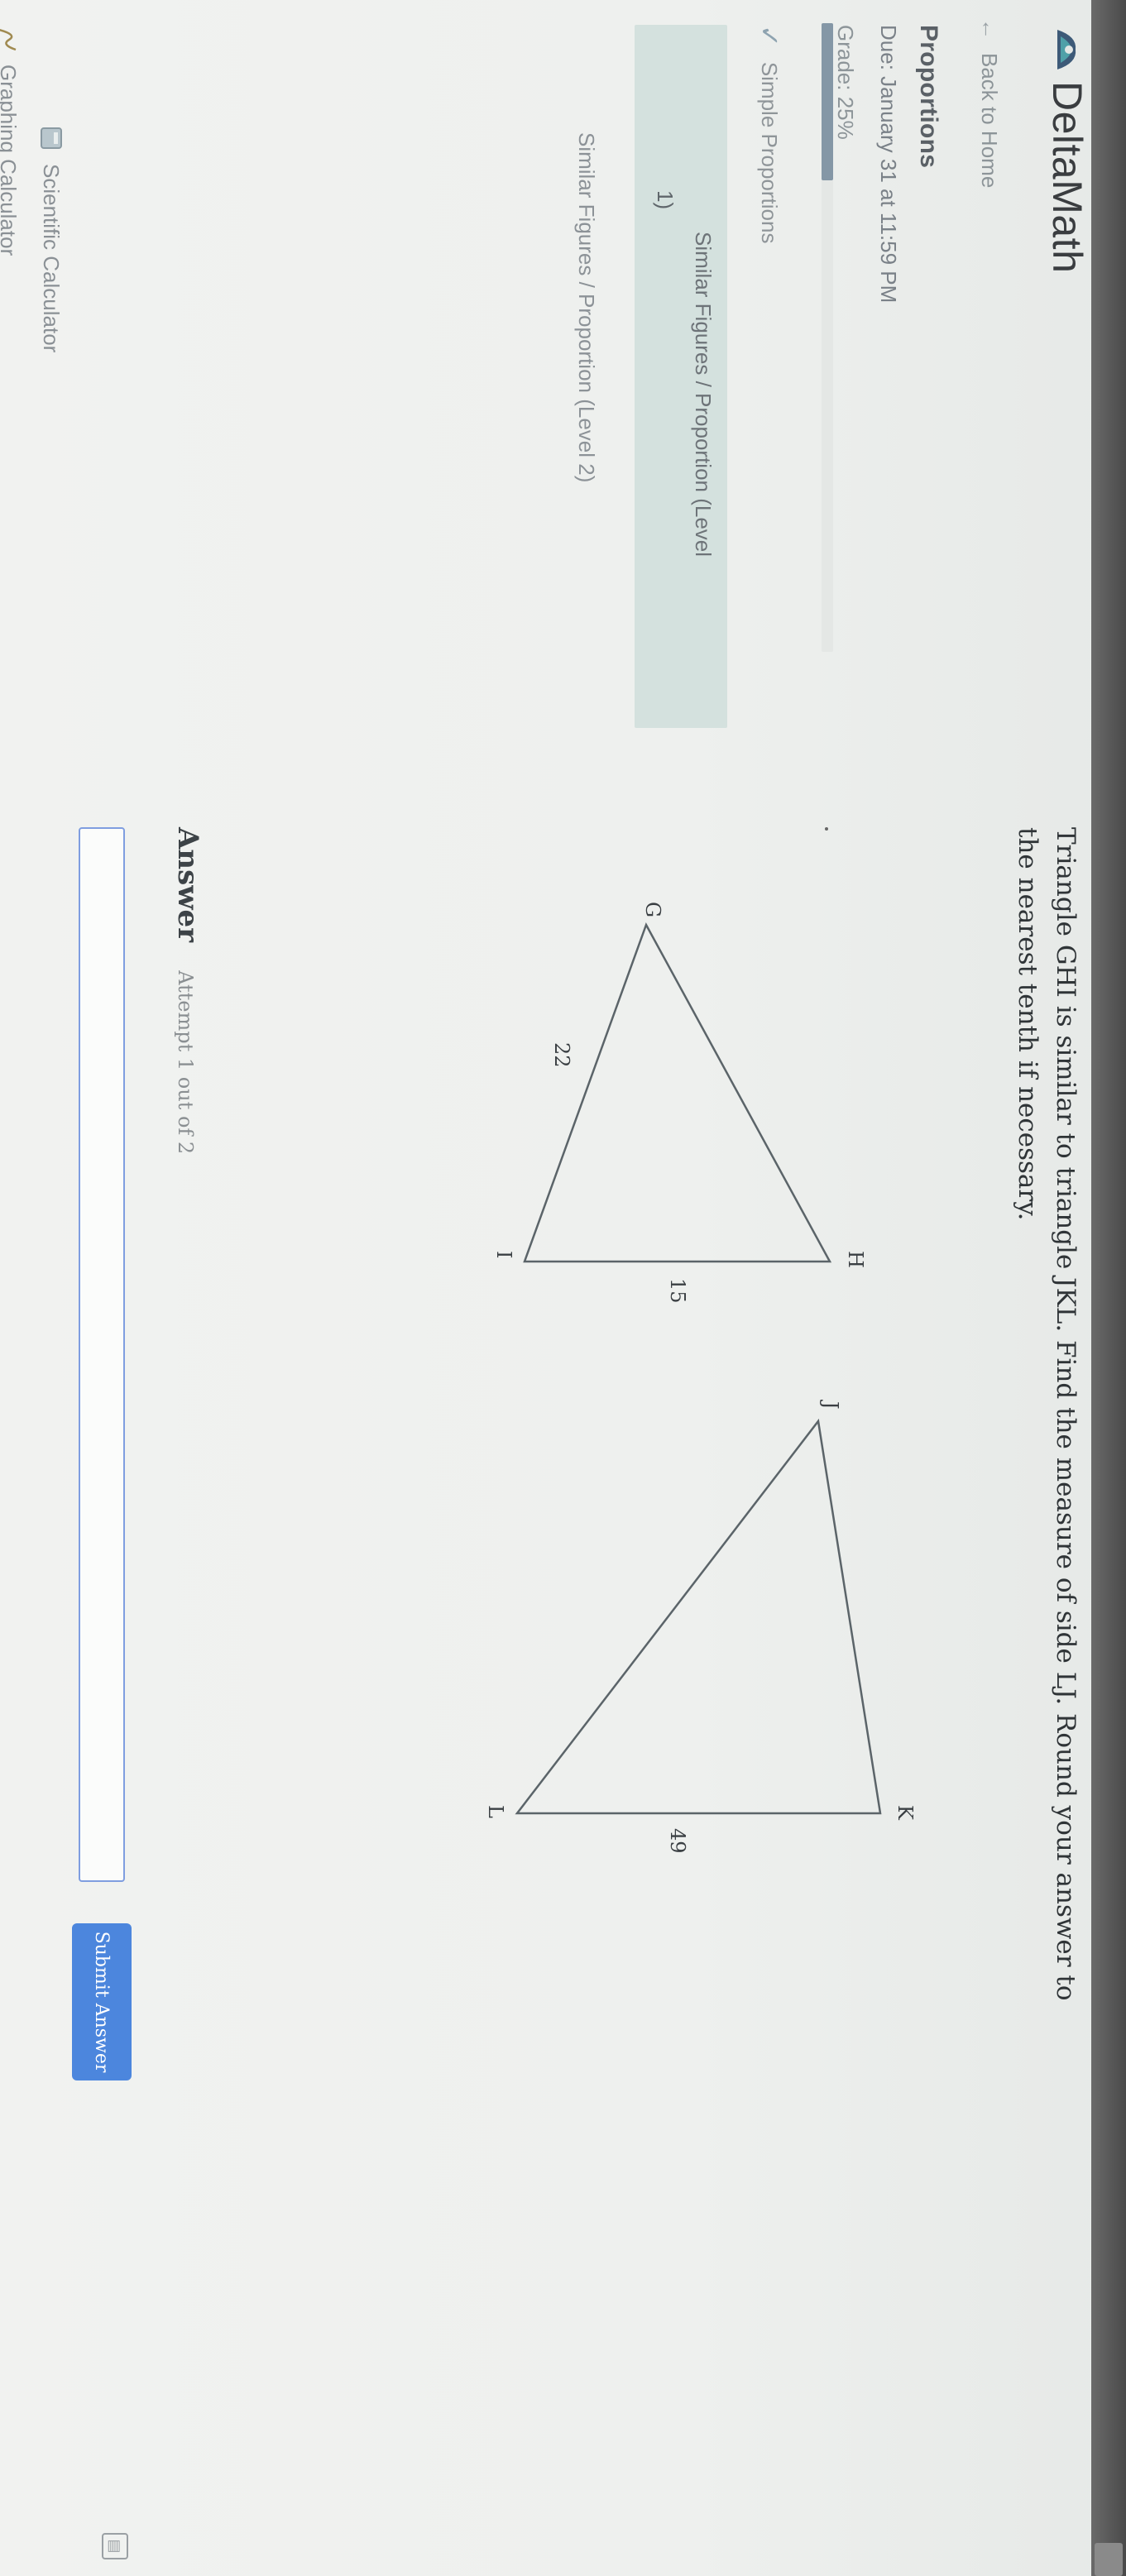 The image size is (1126, 2576). What do you see at coordinates (11, 39) in the screenshot?
I see `graph-icon` at bounding box center [11, 39].